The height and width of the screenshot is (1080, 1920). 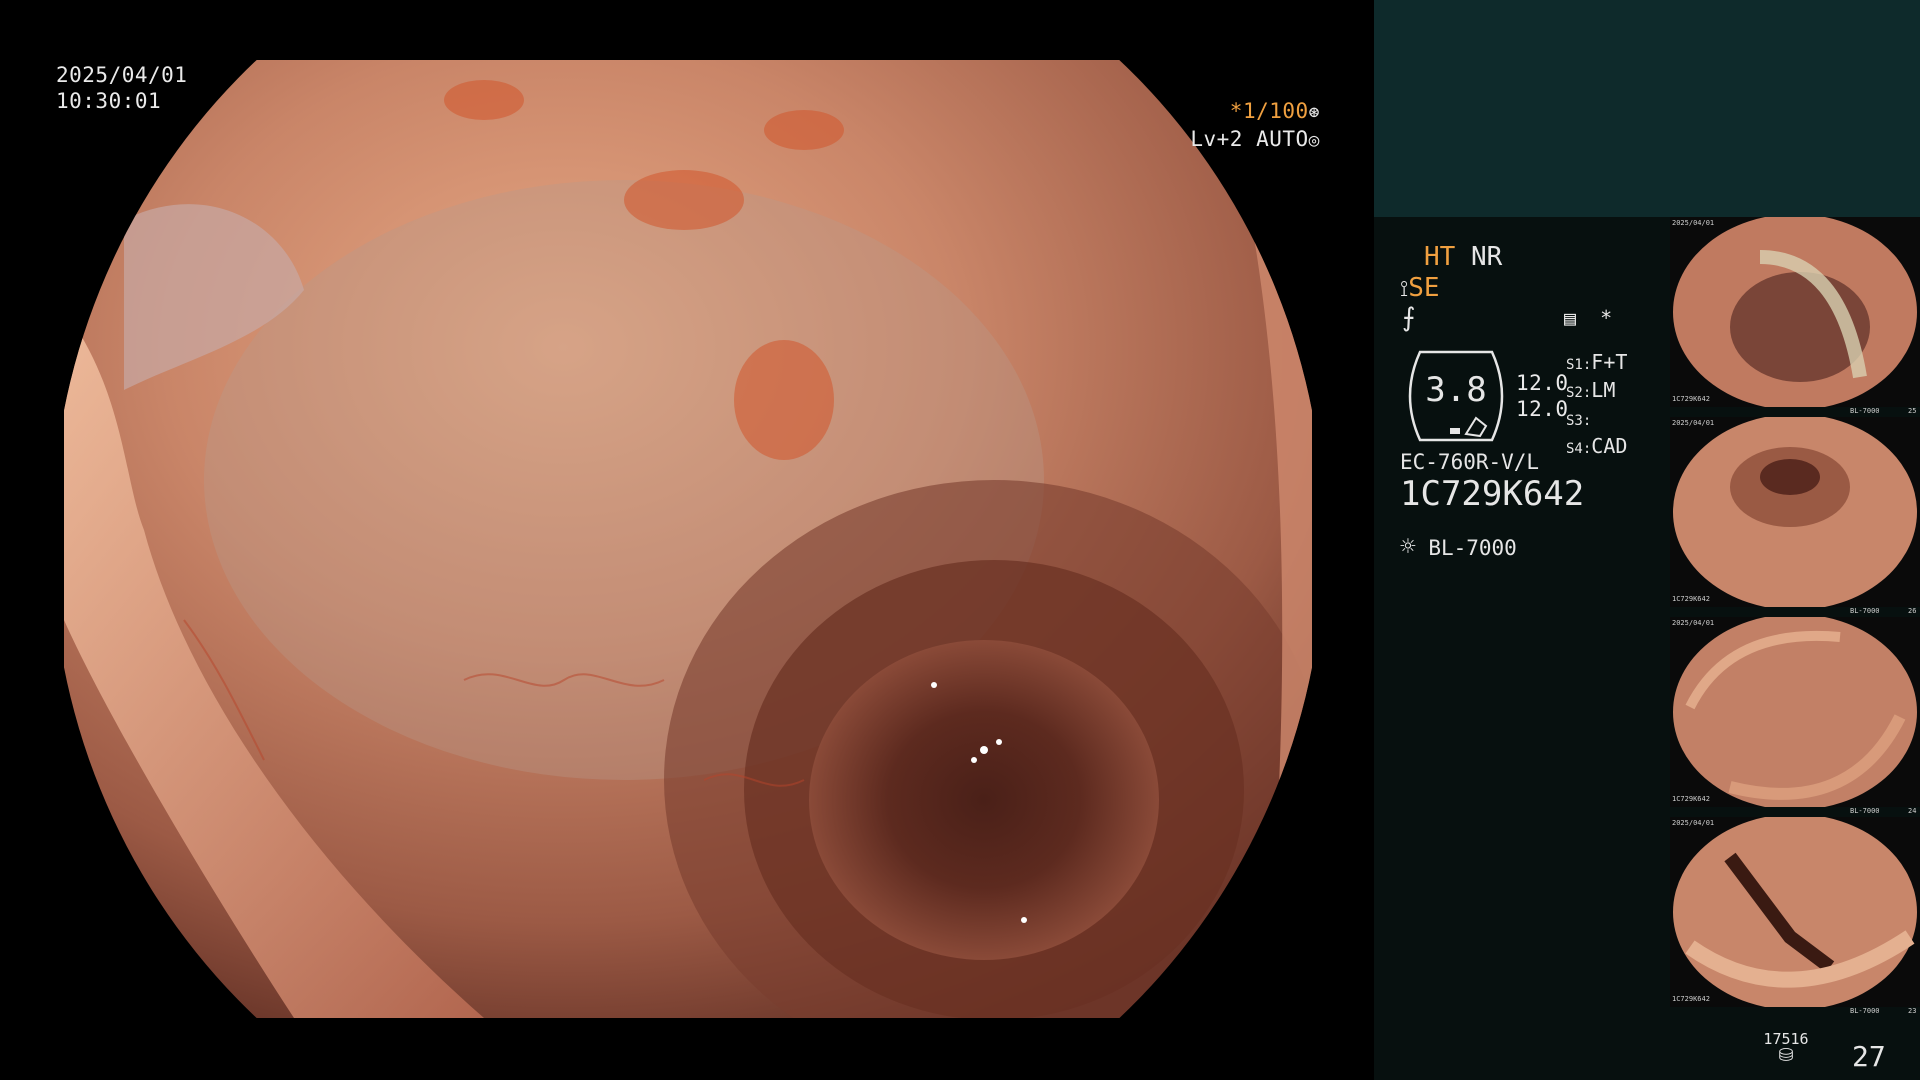 I want to click on switch-row-1: S1:F+T, so click(x=1597, y=362).